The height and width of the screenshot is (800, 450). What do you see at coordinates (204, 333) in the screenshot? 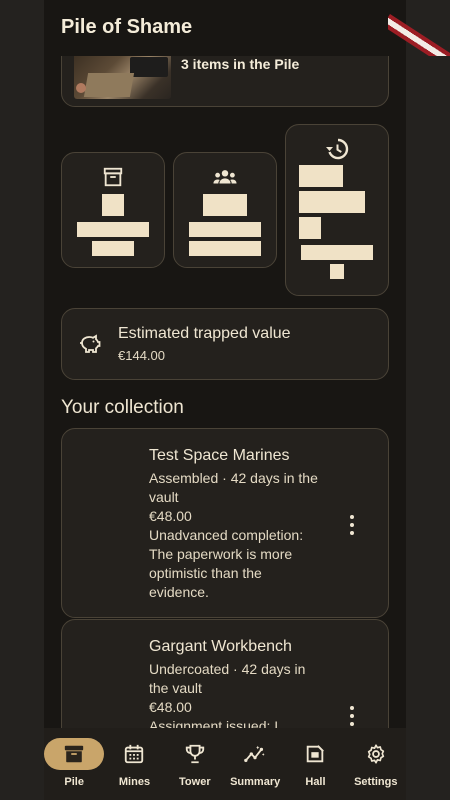
I see `trapped-value-label: Estimated trapped value` at bounding box center [204, 333].